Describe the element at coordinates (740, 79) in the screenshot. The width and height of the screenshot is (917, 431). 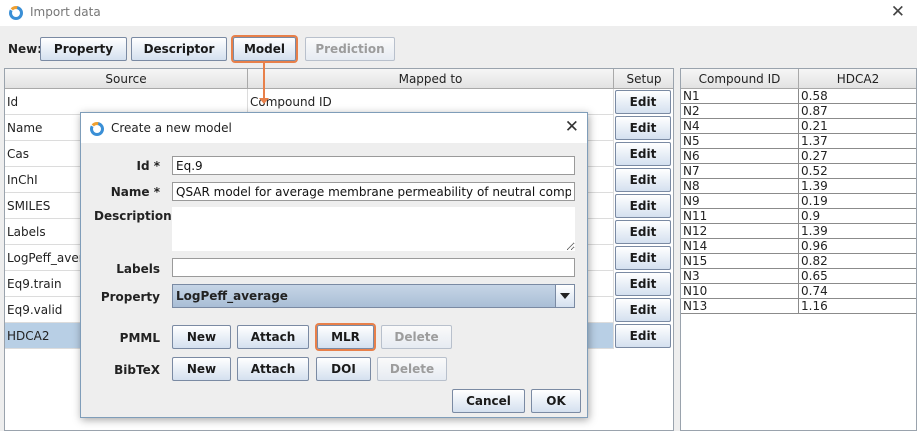
I see `compound-id-column-header: Compound ID` at that location.